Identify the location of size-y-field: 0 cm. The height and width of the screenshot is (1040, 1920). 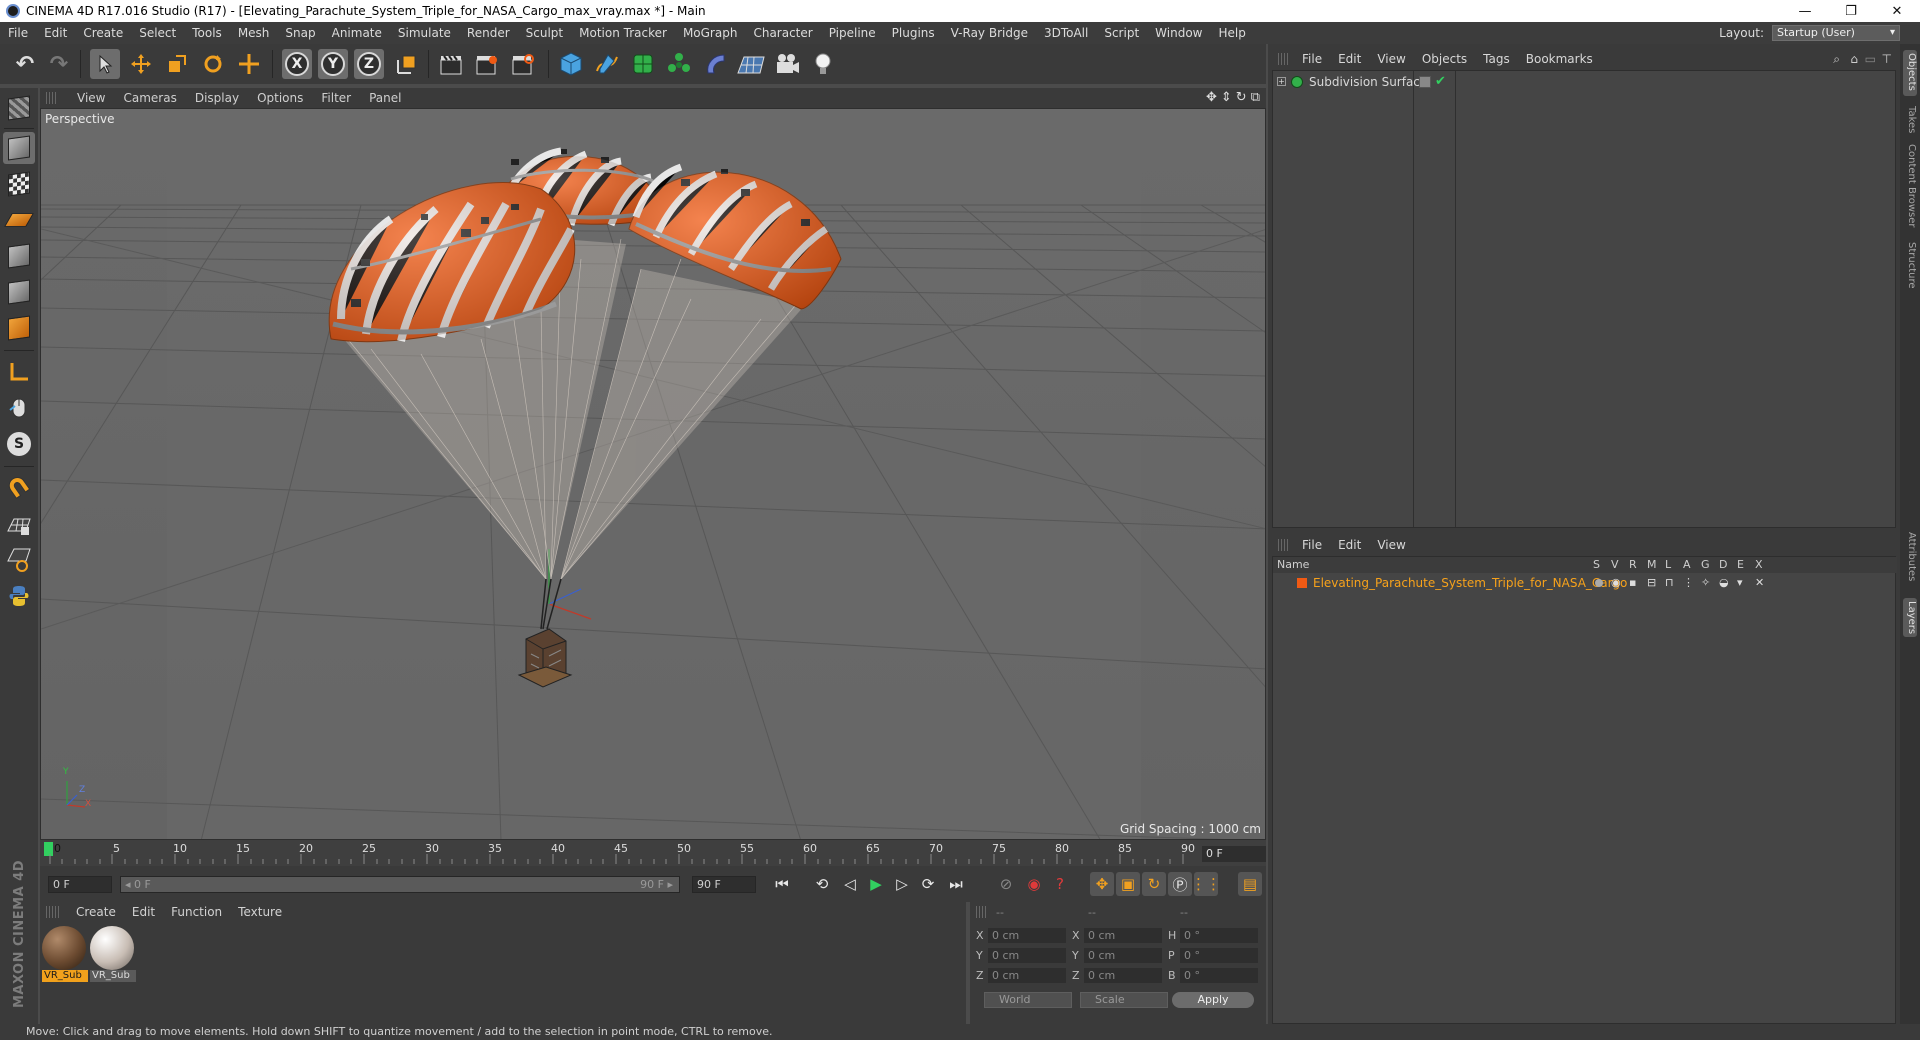
(1123, 955).